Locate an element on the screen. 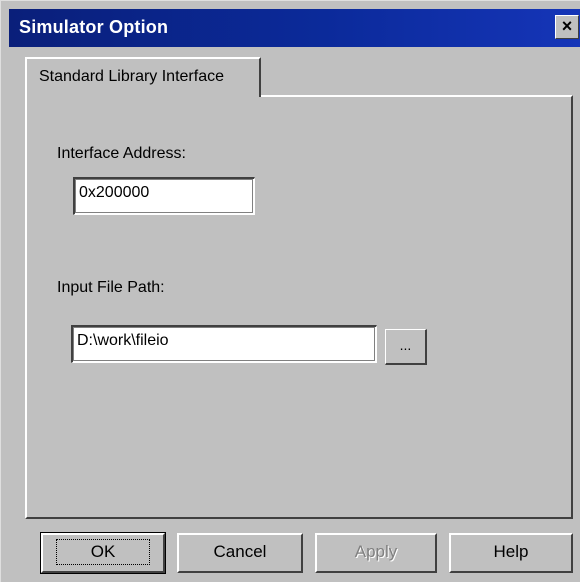 This screenshot has height=582, width=580. window-title: Simulator Option is located at coordinates (94, 27).